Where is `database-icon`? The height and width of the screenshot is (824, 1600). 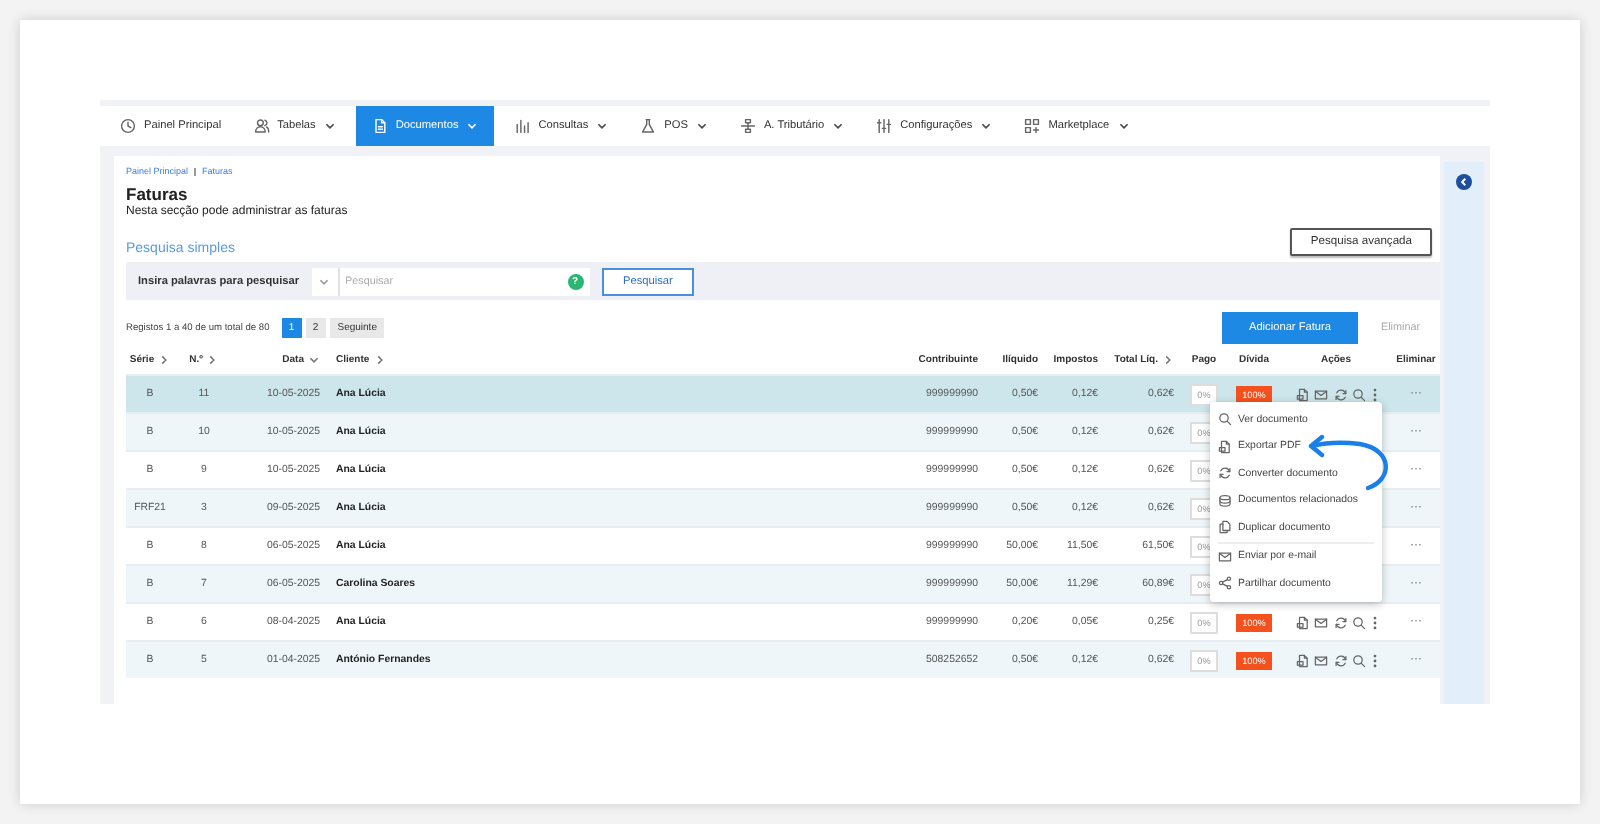 database-icon is located at coordinates (1225, 500).